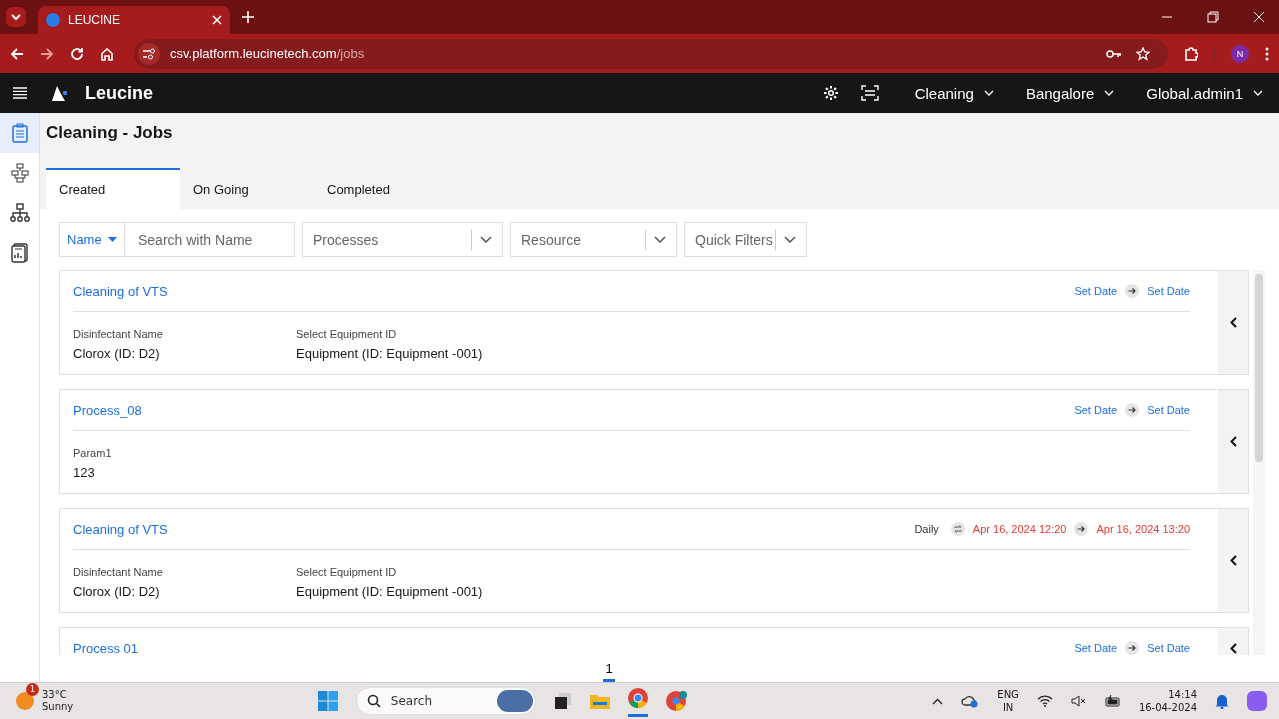 This screenshot has width=1279, height=719. Describe the element at coordinates (1070, 93) in the screenshot. I see `header-dropdown: Bangalore` at that location.